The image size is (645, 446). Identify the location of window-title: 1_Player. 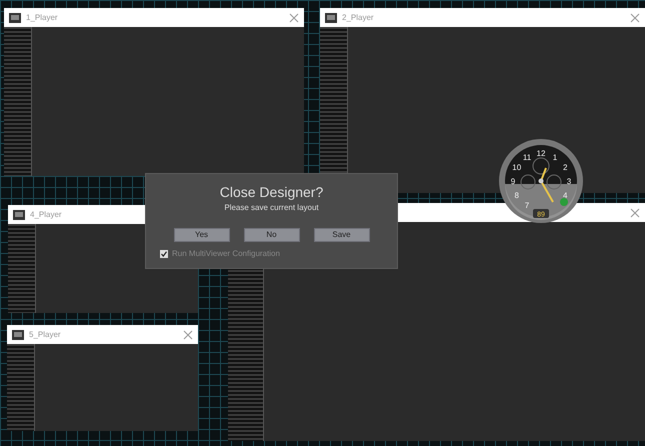
(42, 18).